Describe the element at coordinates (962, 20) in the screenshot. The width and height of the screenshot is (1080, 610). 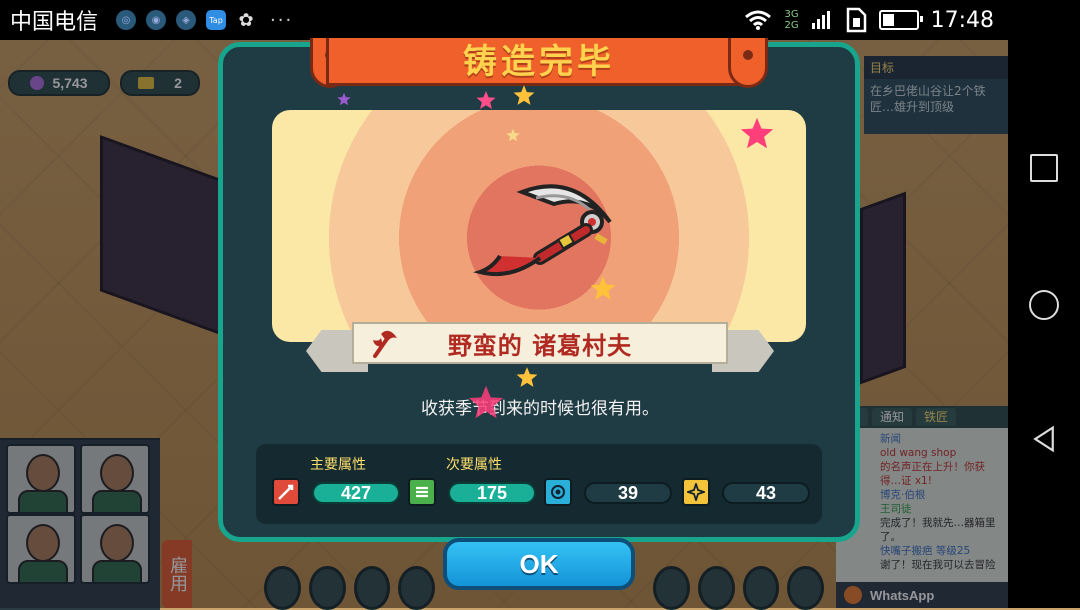
I see `clock: 17:48` at that location.